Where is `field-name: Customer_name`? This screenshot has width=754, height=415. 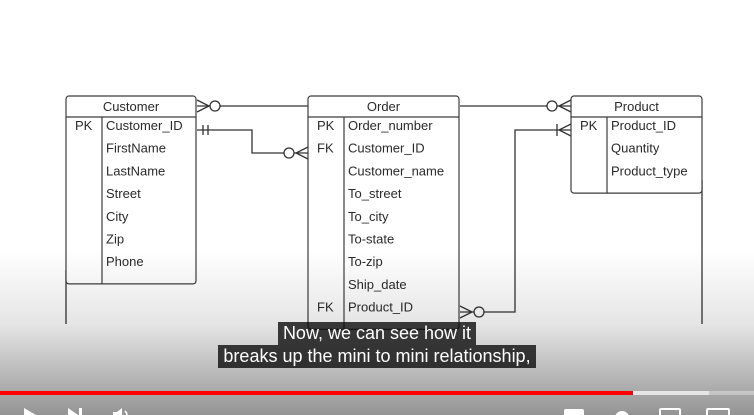 field-name: Customer_name is located at coordinates (396, 170).